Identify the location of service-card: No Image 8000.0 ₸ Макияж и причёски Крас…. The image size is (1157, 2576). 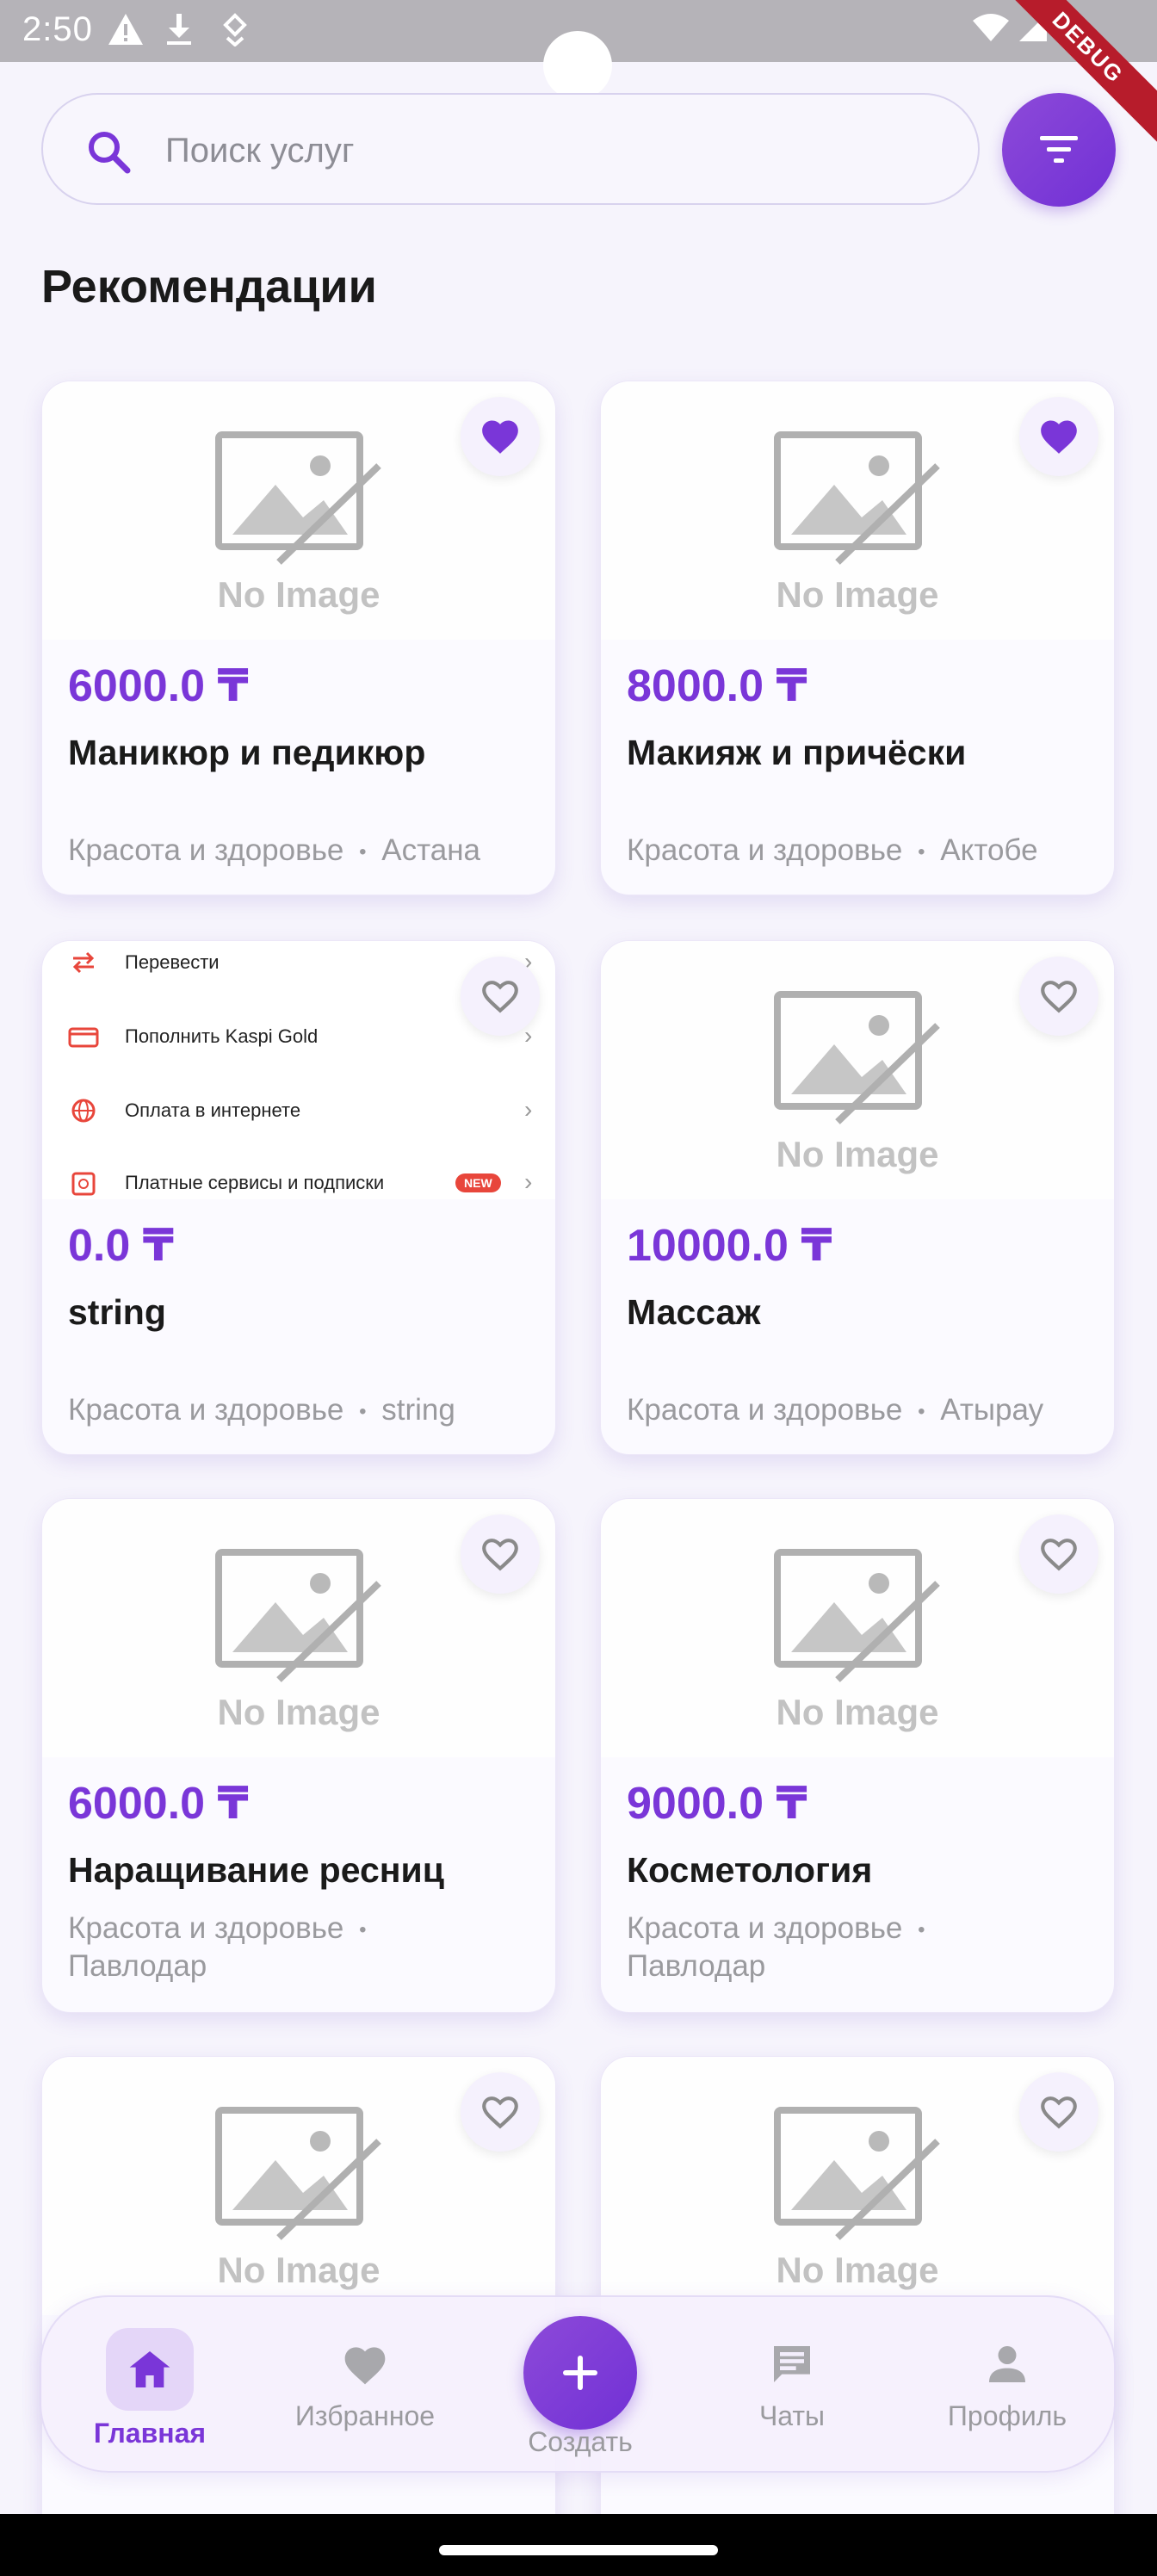
(857, 638).